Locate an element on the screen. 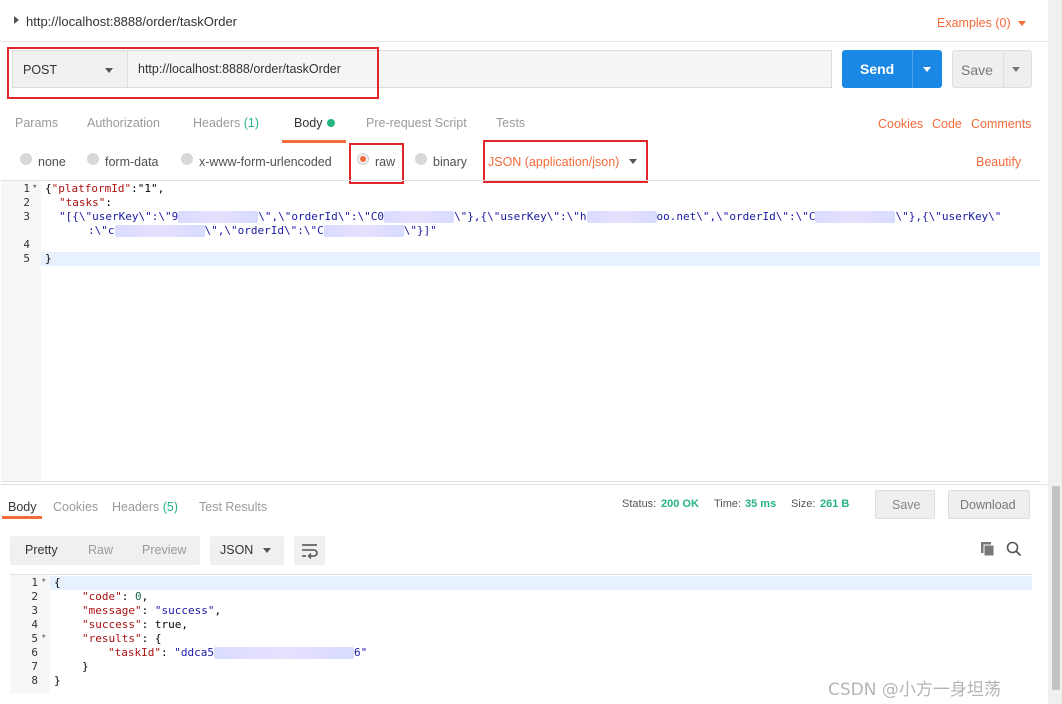  tab-headers-label: Headers is located at coordinates (217, 123).